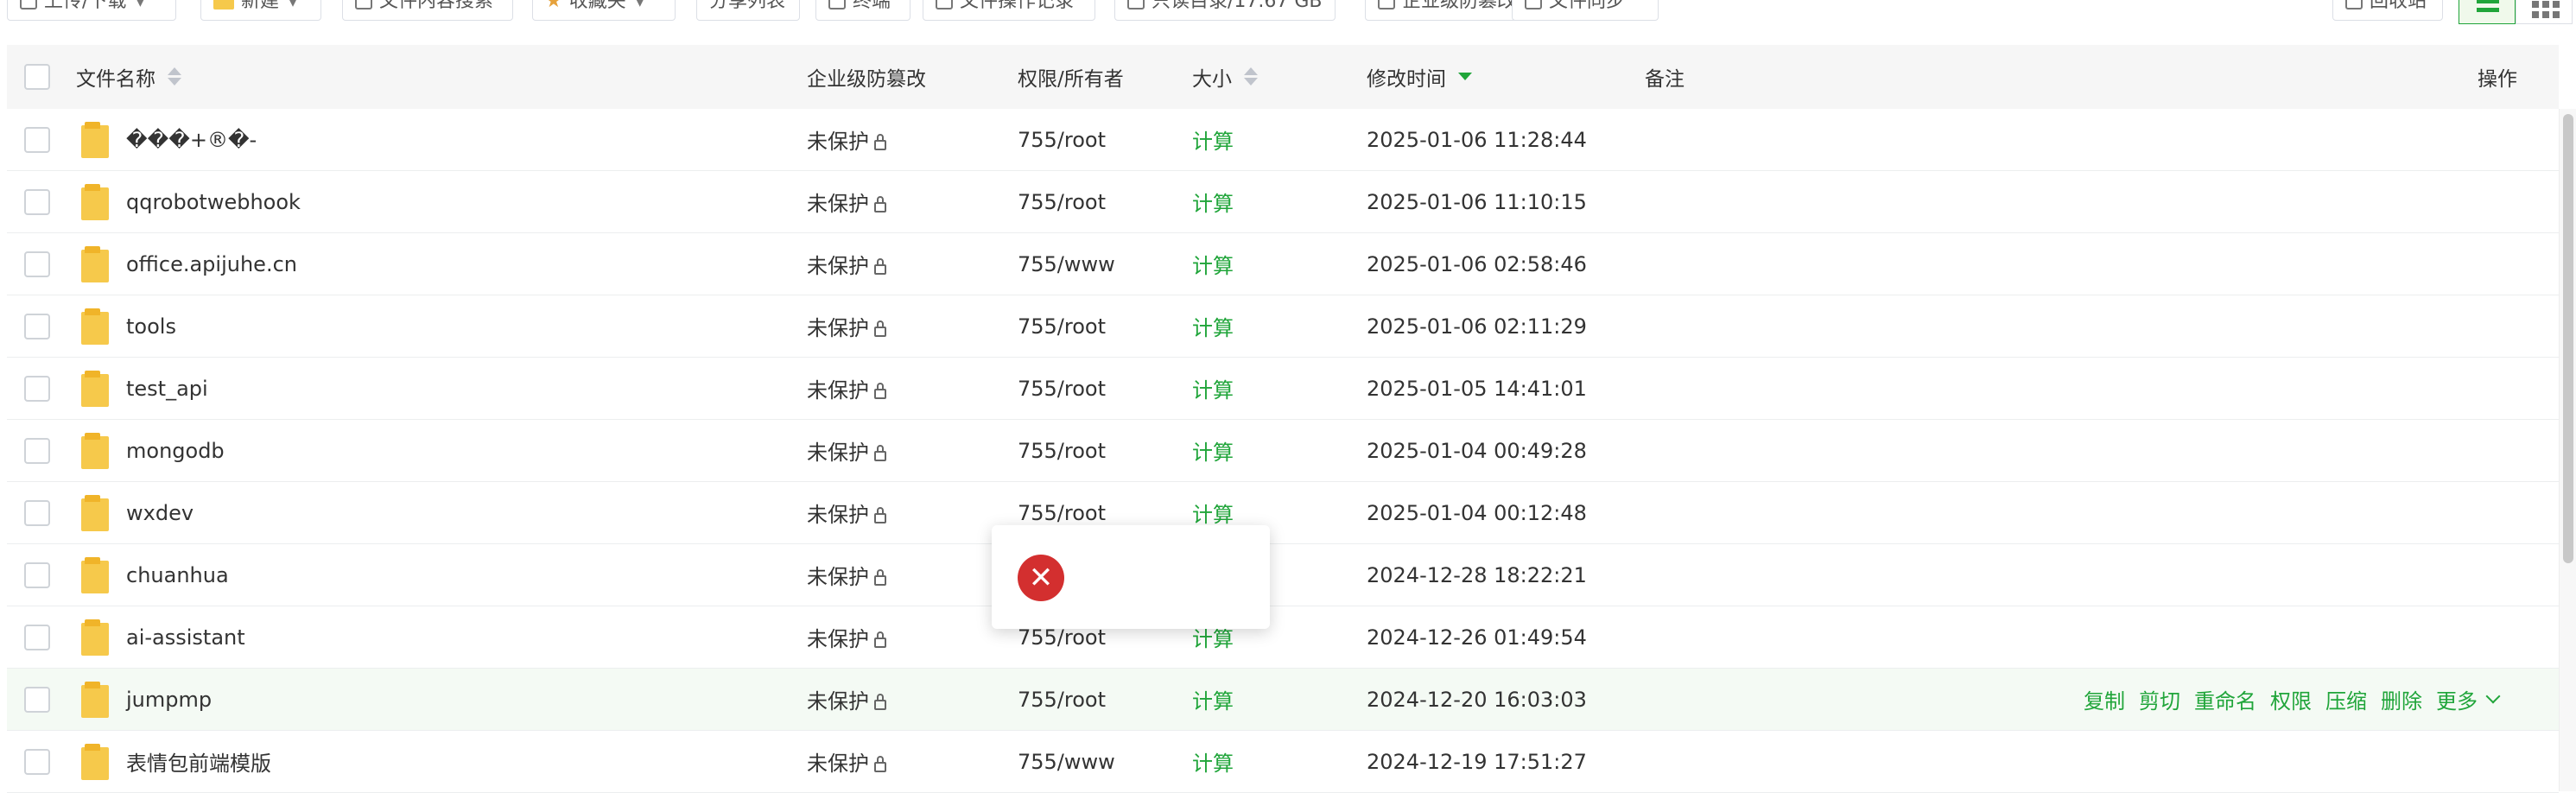 Image resolution: width=2576 pixels, height=793 pixels. What do you see at coordinates (185, 637) in the screenshot?
I see `file-name: ai-assistant` at bounding box center [185, 637].